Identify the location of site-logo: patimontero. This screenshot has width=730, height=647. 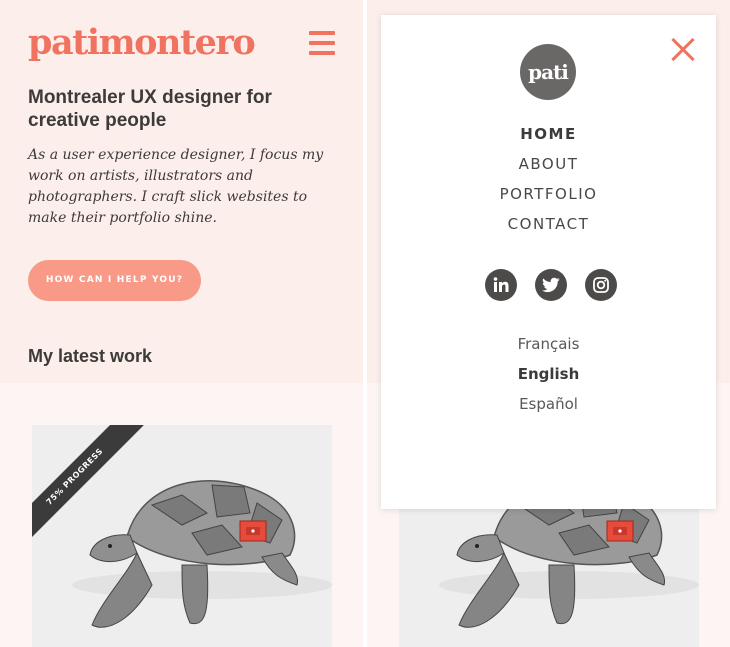
(142, 42).